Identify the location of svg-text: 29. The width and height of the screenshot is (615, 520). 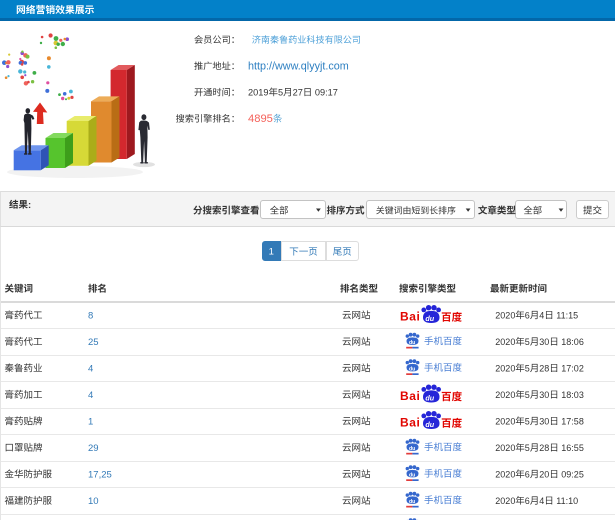
(93, 448).